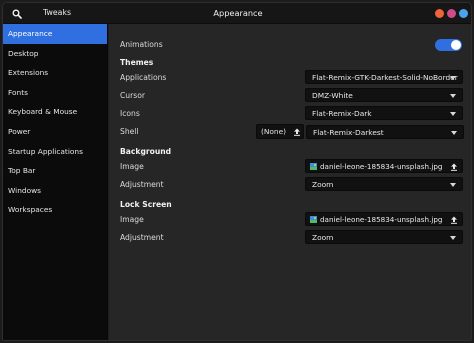  I want to click on shell-label: Shell, so click(129, 131).